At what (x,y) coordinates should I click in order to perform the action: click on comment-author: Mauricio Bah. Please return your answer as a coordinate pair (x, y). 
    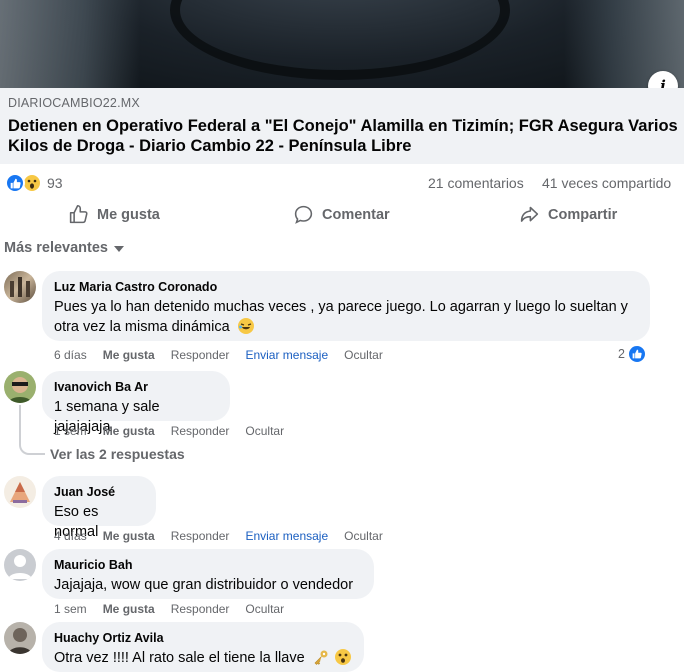
    Looking at the image, I should click on (208, 565).